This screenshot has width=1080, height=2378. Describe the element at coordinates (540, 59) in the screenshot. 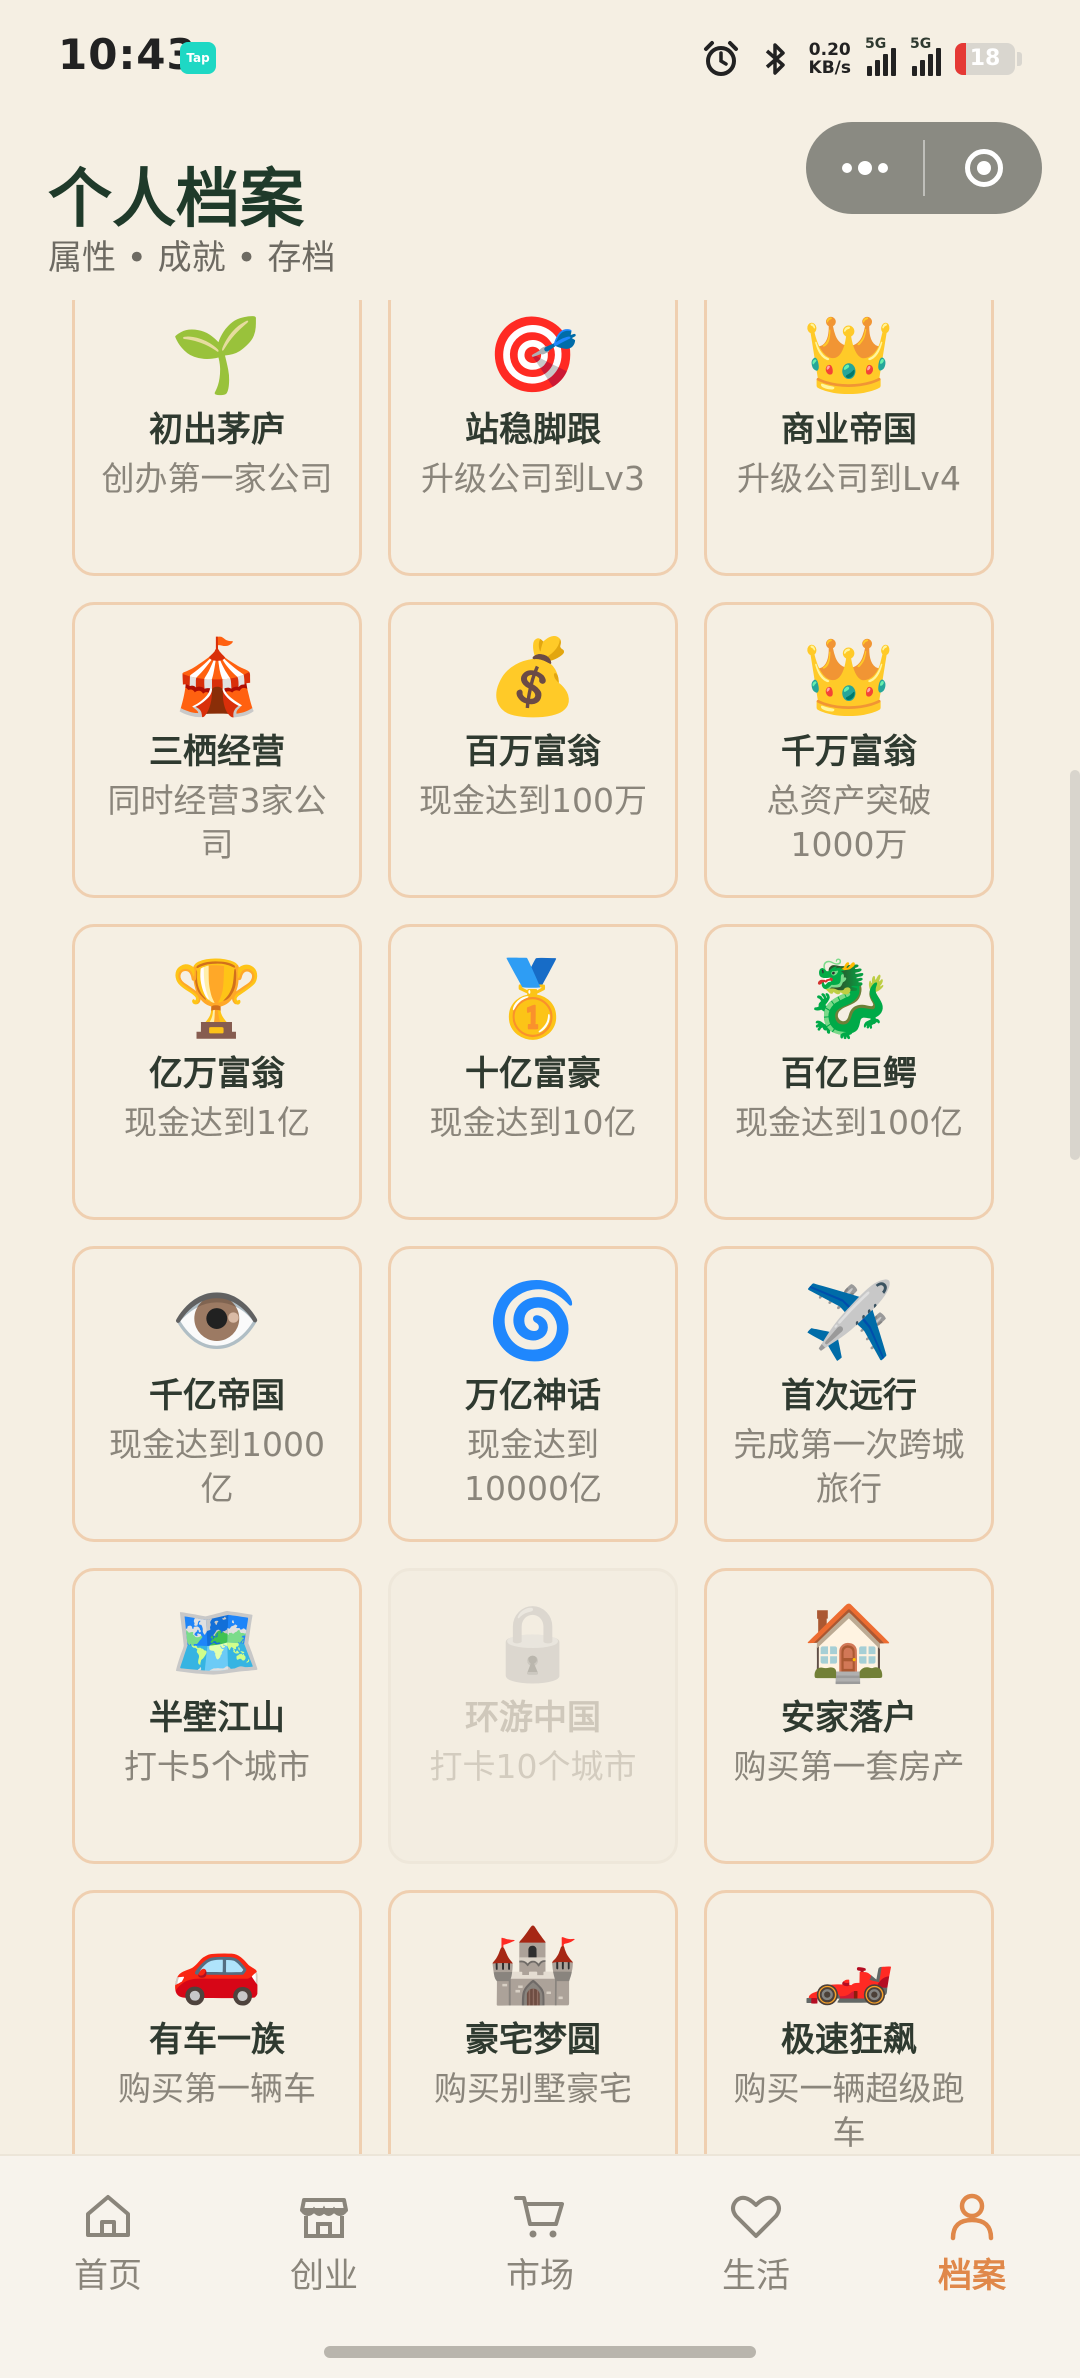

I see `status-bar: 10:43 Tap 0.20 KB/s 5G 5G 18` at that location.